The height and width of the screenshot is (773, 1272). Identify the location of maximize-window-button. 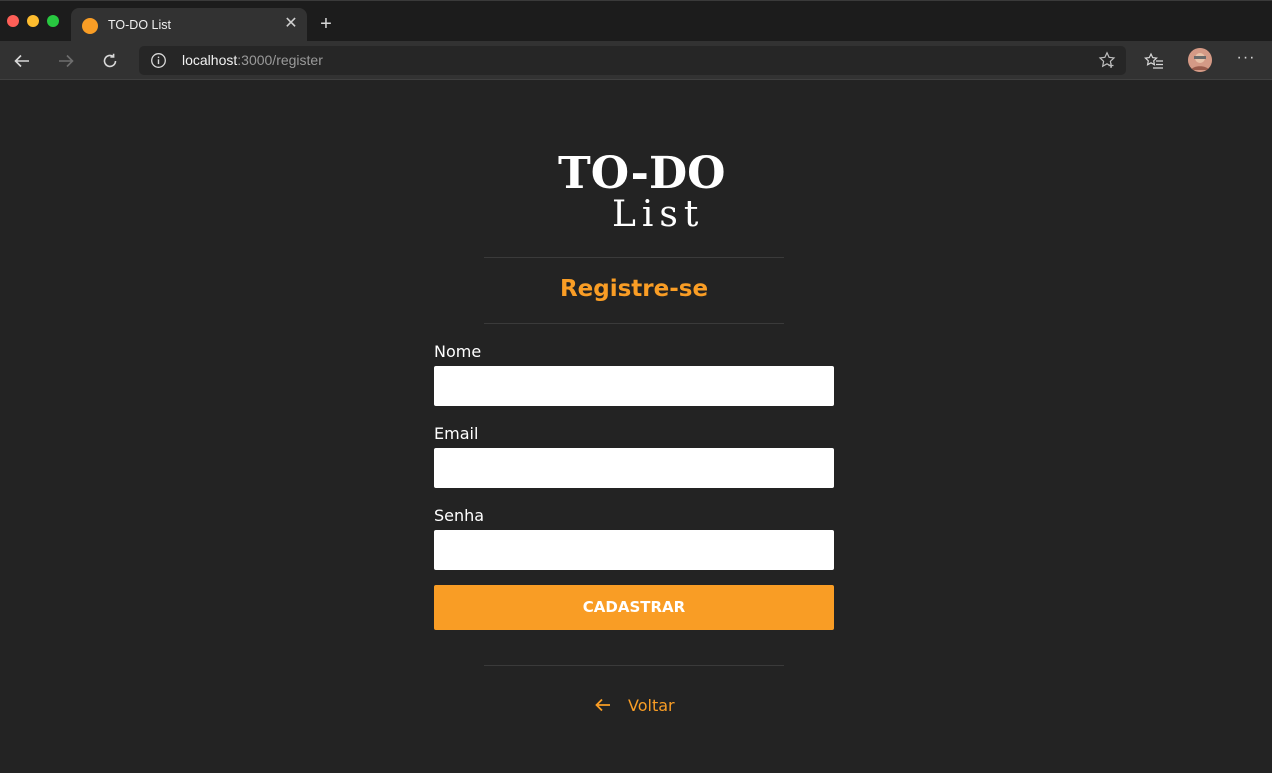
(53, 21).